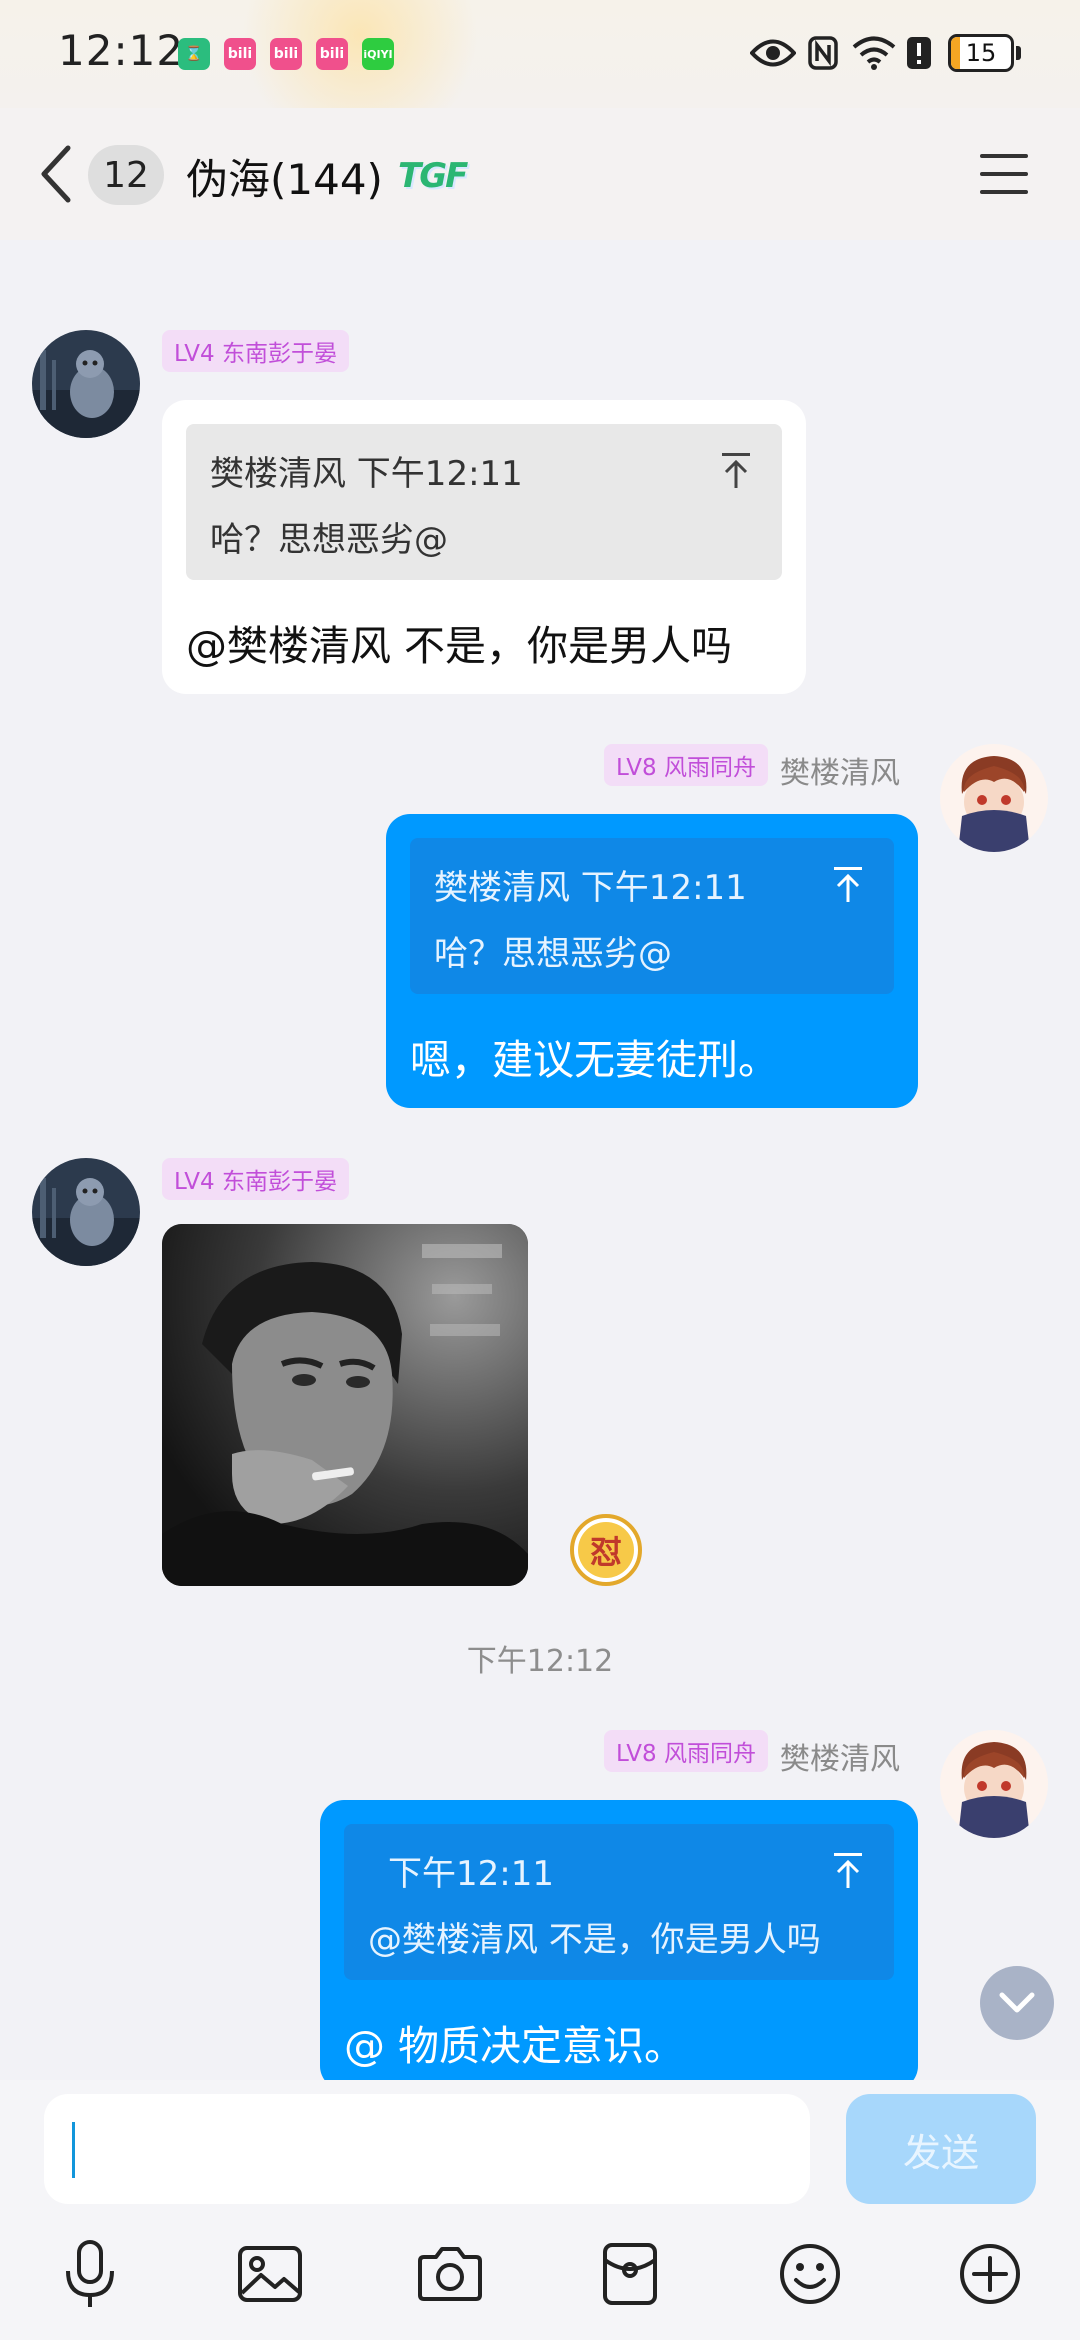 The width and height of the screenshot is (1080, 2340). I want to click on message-text: @ 物质决定意识。, so click(515, 2046).